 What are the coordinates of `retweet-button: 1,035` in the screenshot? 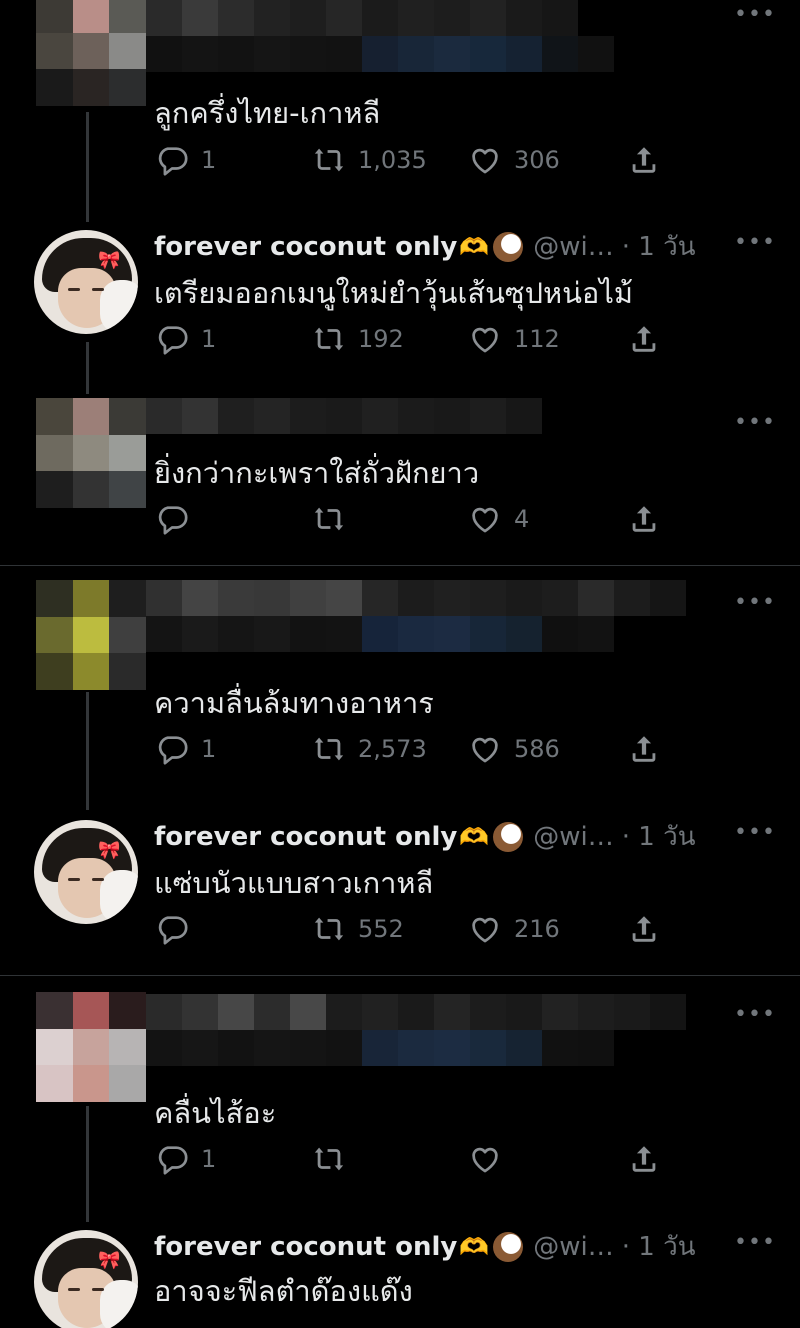 It's located at (369, 160).